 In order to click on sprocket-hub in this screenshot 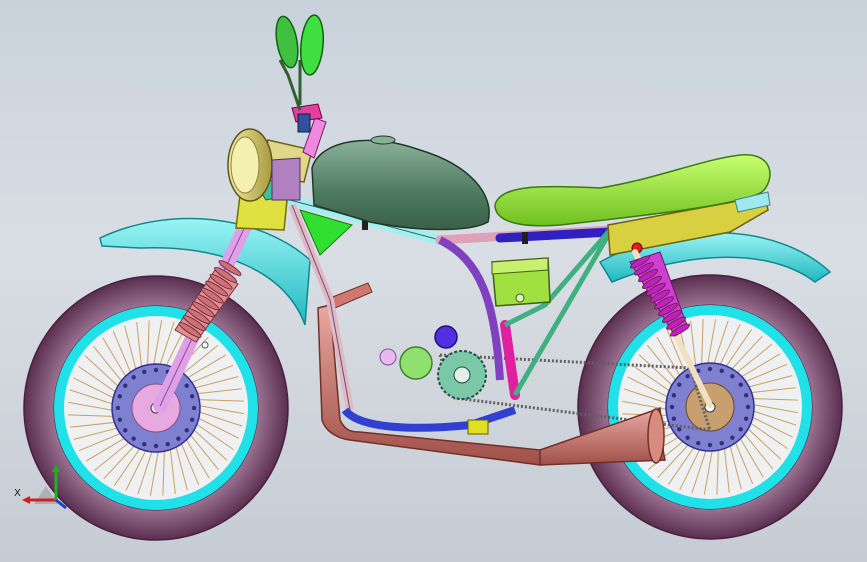, I will do `click(462, 375)`.